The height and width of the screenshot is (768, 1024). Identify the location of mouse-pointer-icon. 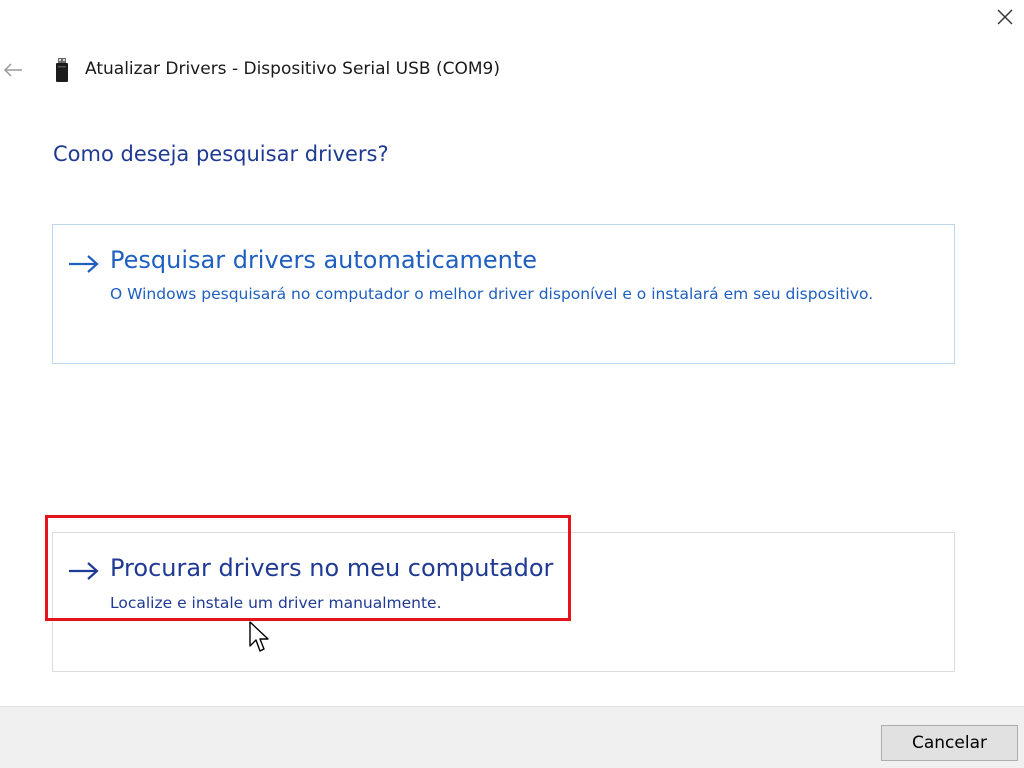
(259, 636).